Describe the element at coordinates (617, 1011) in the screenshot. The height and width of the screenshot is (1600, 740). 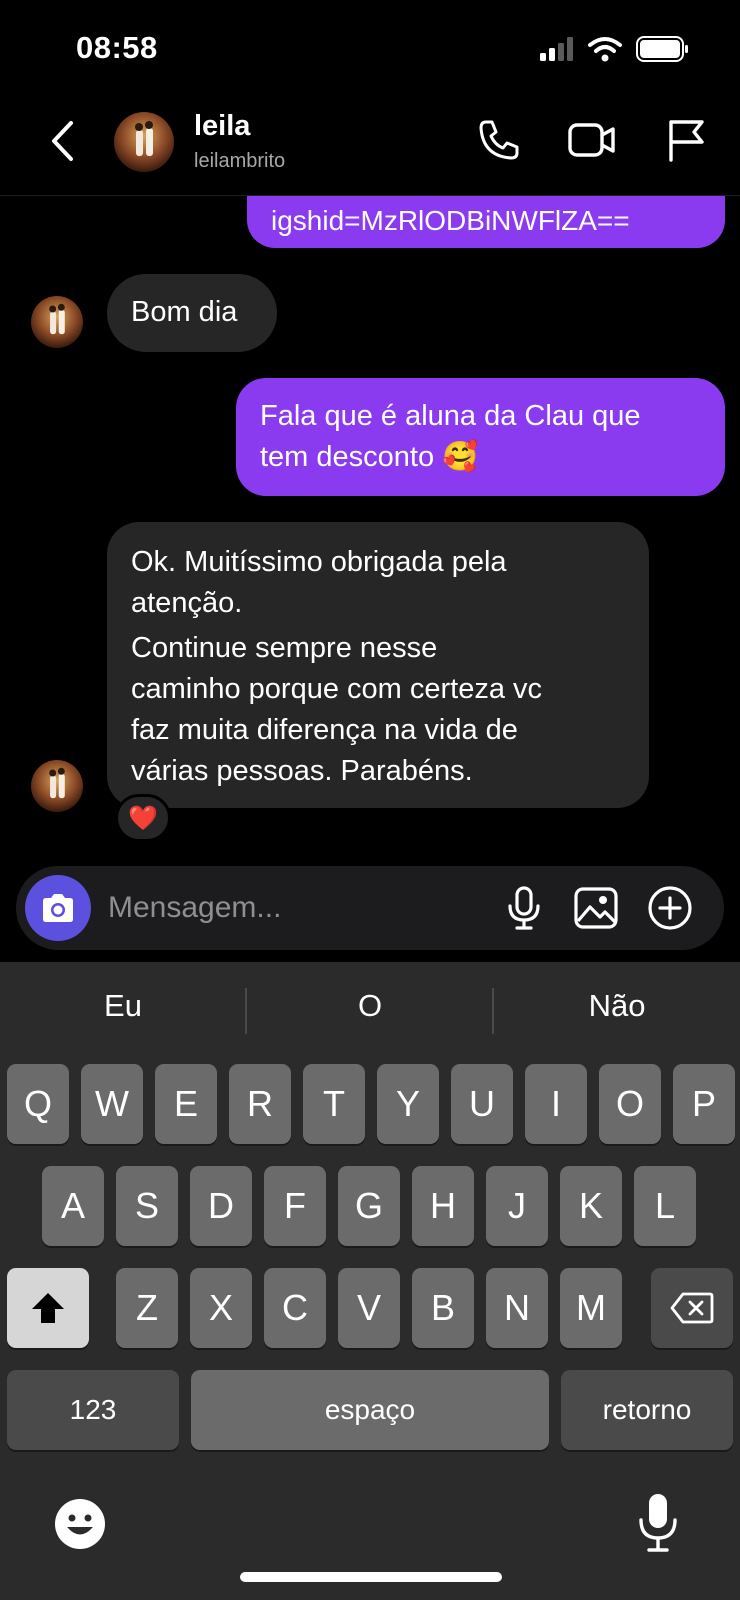
I see `suggestion-item: Não` at that location.